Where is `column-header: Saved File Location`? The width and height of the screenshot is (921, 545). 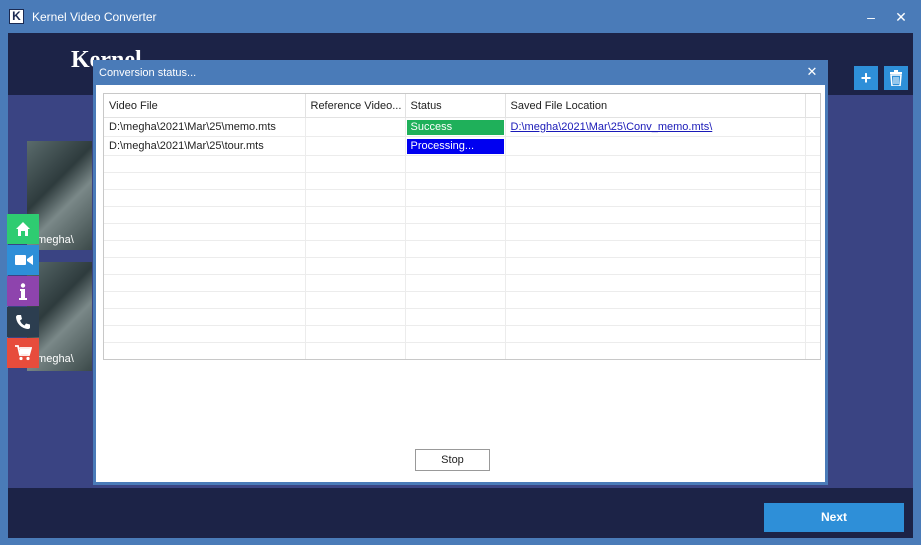
column-header: Saved File Location is located at coordinates (655, 106).